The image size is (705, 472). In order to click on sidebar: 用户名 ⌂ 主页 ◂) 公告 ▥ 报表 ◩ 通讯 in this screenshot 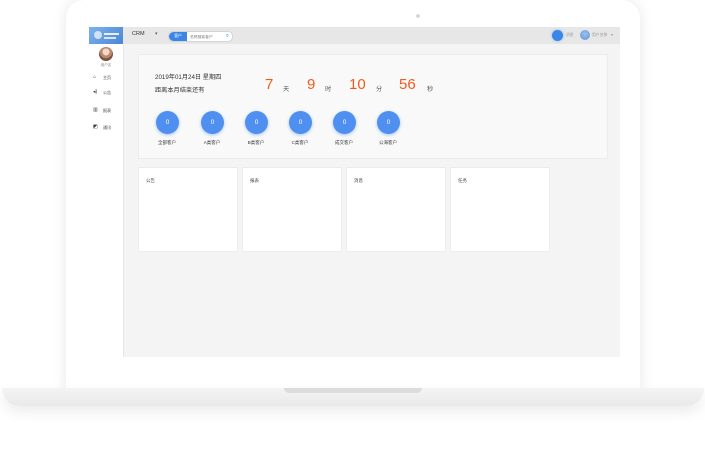, I will do `click(106, 200)`.